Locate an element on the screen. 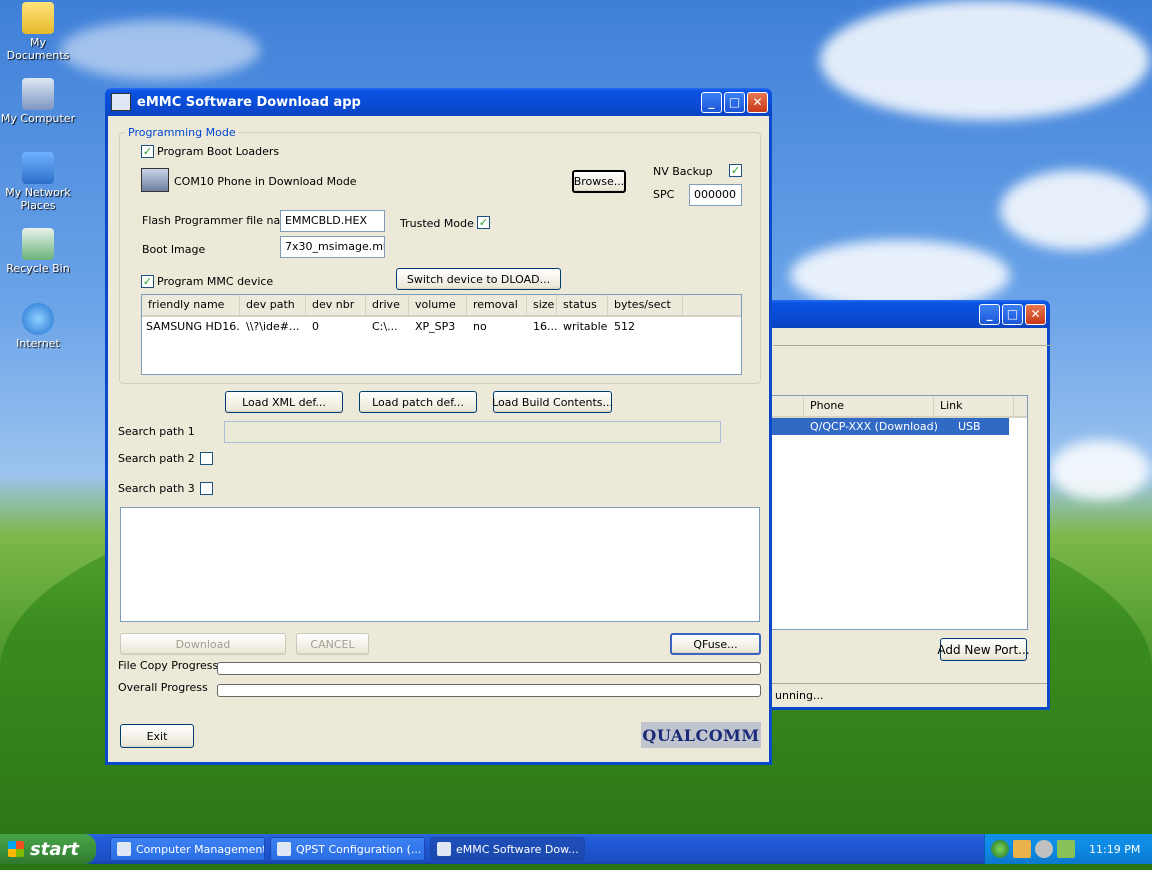  column-header-phone: Phone is located at coordinates (869, 406).